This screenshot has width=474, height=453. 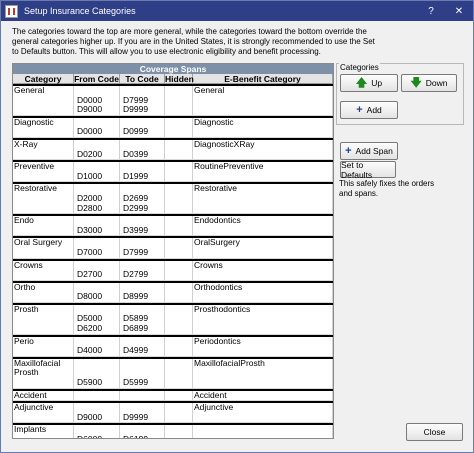 I want to click on from-code-cell-line: D8000, so click(x=90, y=296).